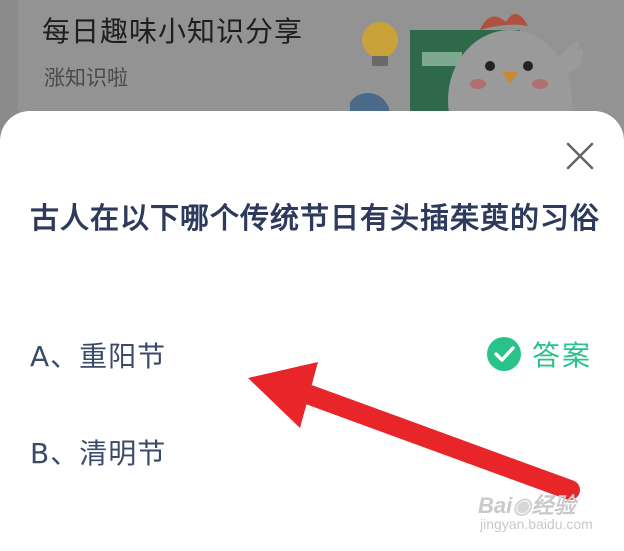 The width and height of the screenshot is (624, 551). What do you see at coordinates (536, 524) in the screenshot?
I see `watermark-url: jingyan.baidu.com` at bounding box center [536, 524].